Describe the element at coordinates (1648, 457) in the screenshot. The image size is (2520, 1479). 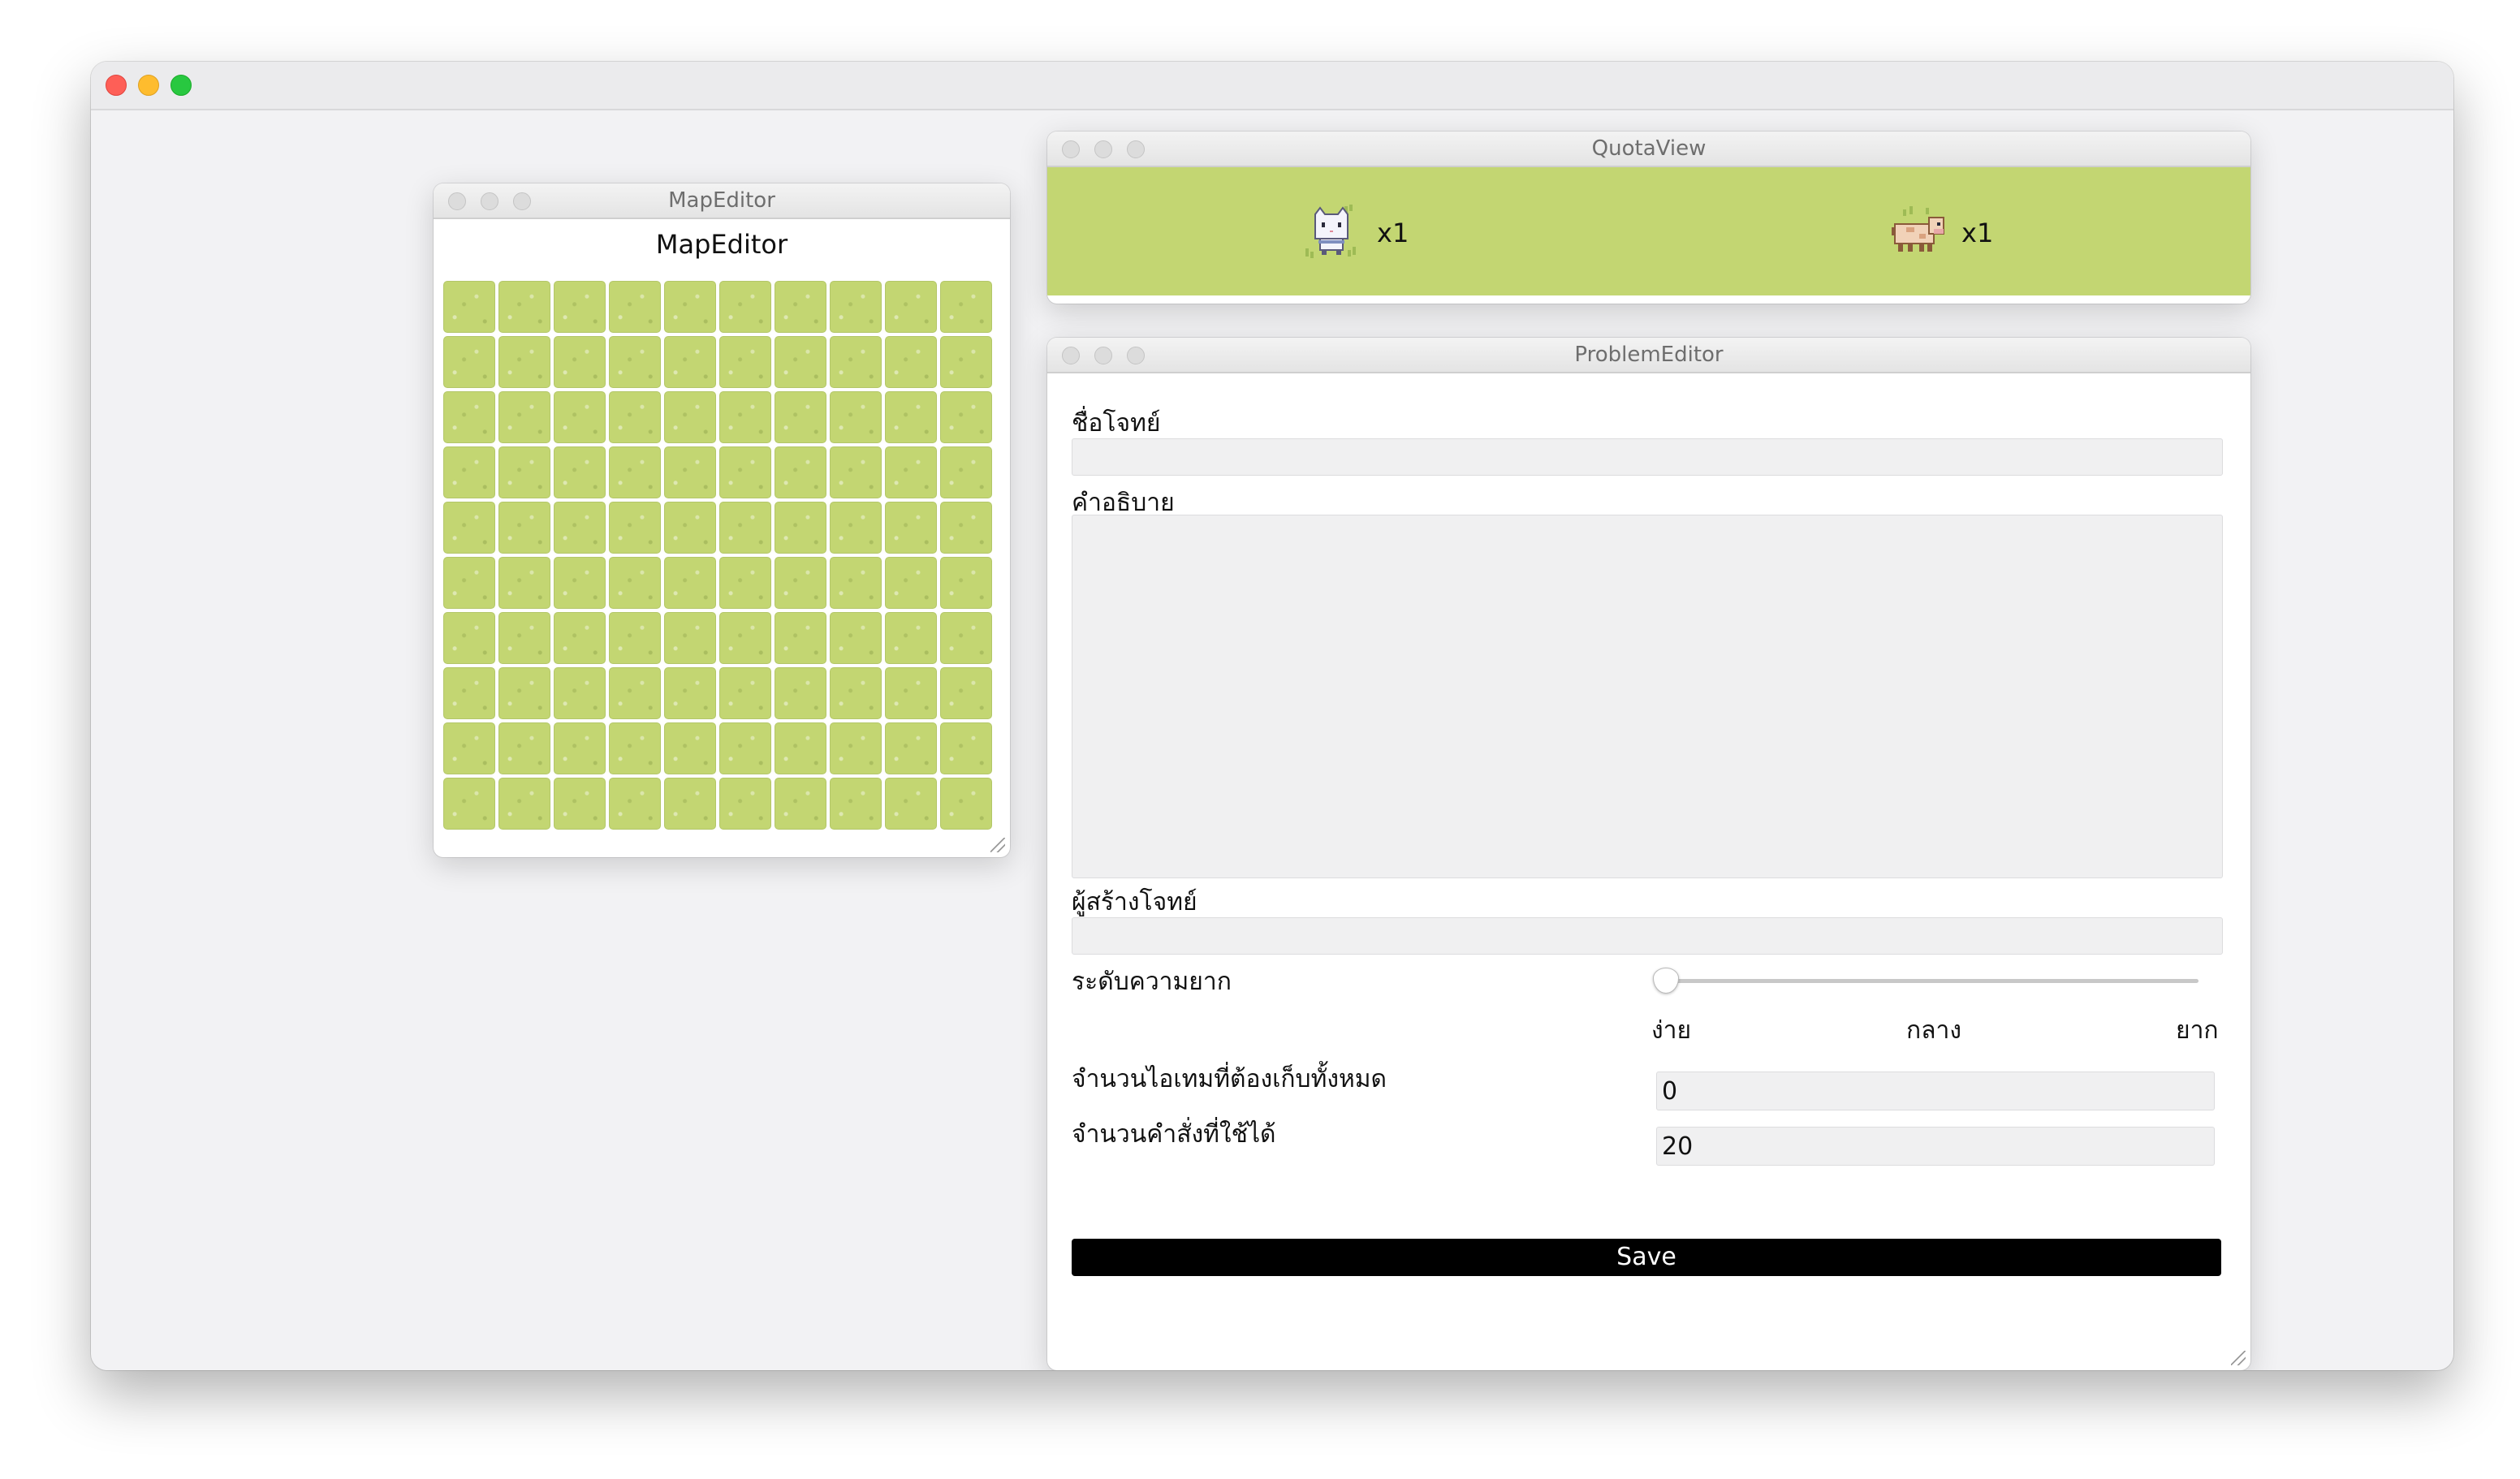
I see `problem-title-field` at that location.